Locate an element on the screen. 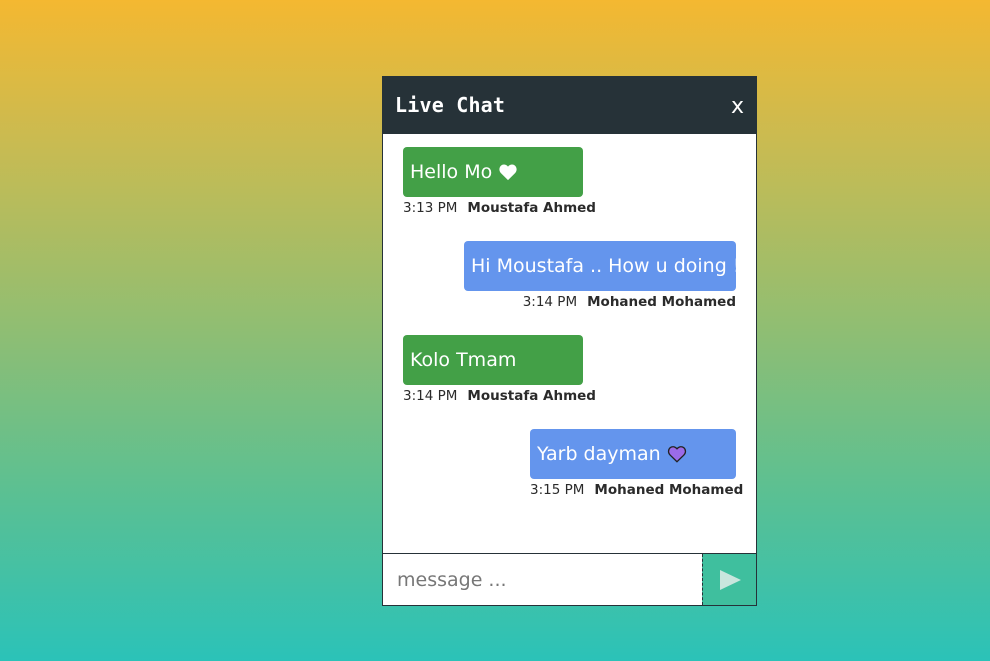 The height and width of the screenshot is (661, 990). chat-header: Live Chat x is located at coordinates (569, 105).